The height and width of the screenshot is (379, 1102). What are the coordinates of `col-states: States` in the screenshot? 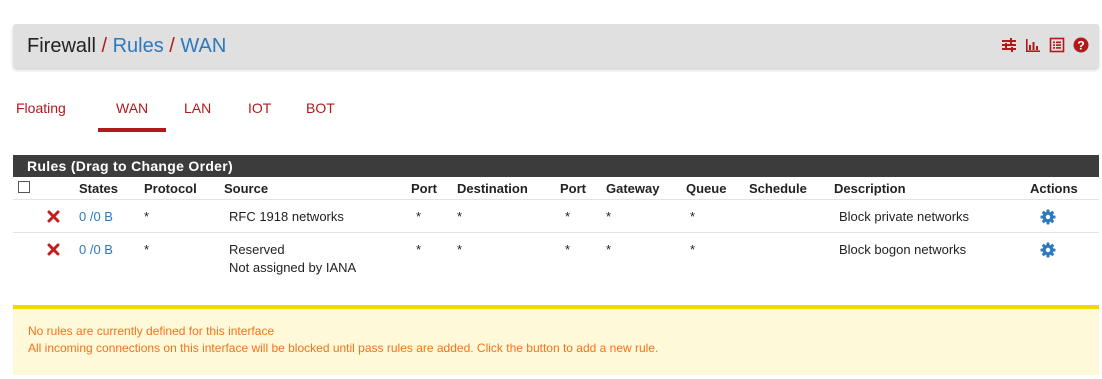 It's located at (99, 188).